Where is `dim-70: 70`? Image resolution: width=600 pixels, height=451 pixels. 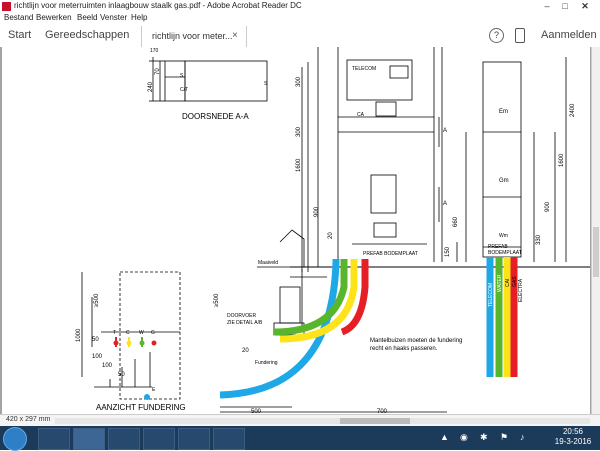 dim-70: 70 is located at coordinates (158, 71).